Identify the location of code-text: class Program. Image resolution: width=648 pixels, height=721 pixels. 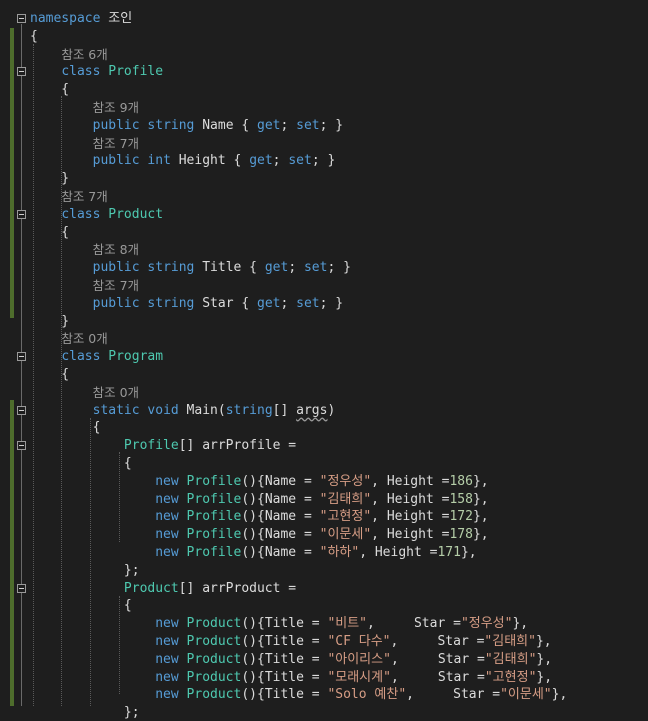
(96, 356).